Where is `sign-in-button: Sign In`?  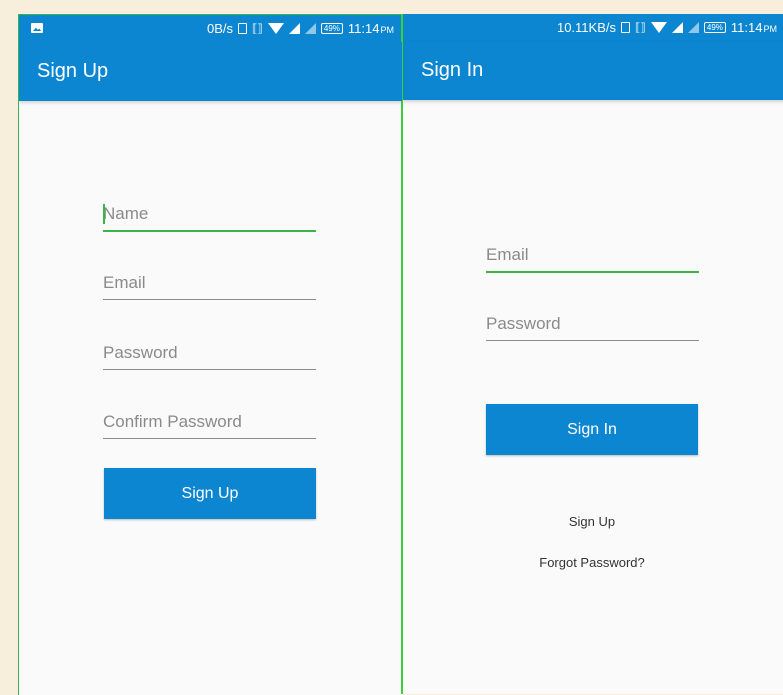
sign-in-button: Sign In is located at coordinates (592, 429).